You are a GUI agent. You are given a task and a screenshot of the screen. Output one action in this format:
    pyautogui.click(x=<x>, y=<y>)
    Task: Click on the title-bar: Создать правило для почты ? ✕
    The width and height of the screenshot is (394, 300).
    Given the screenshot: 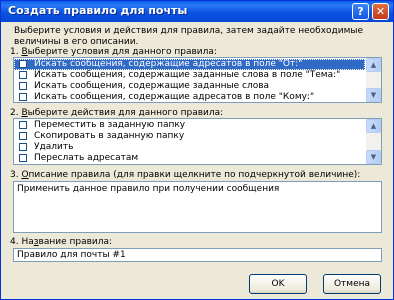 What is the action you would take?
    pyautogui.click(x=197, y=11)
    